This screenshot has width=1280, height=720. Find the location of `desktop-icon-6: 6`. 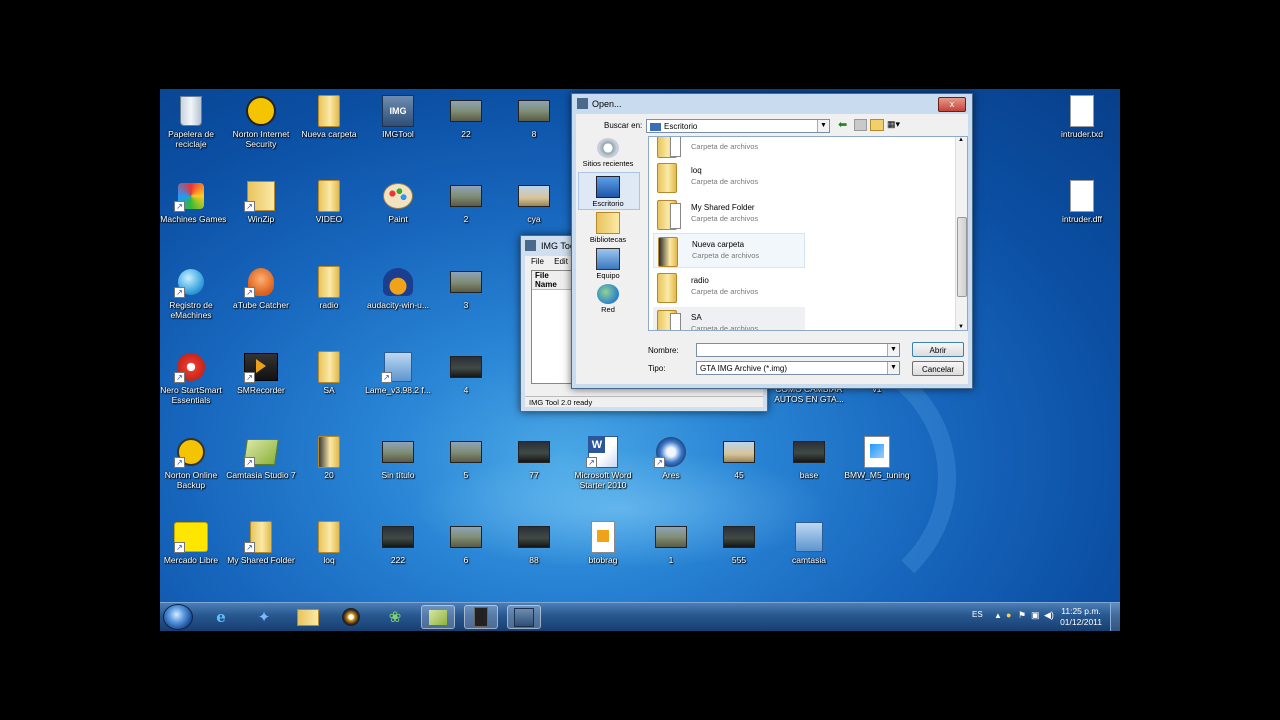

desktop-icon-6: 6 is located at coordinates (466, 543).